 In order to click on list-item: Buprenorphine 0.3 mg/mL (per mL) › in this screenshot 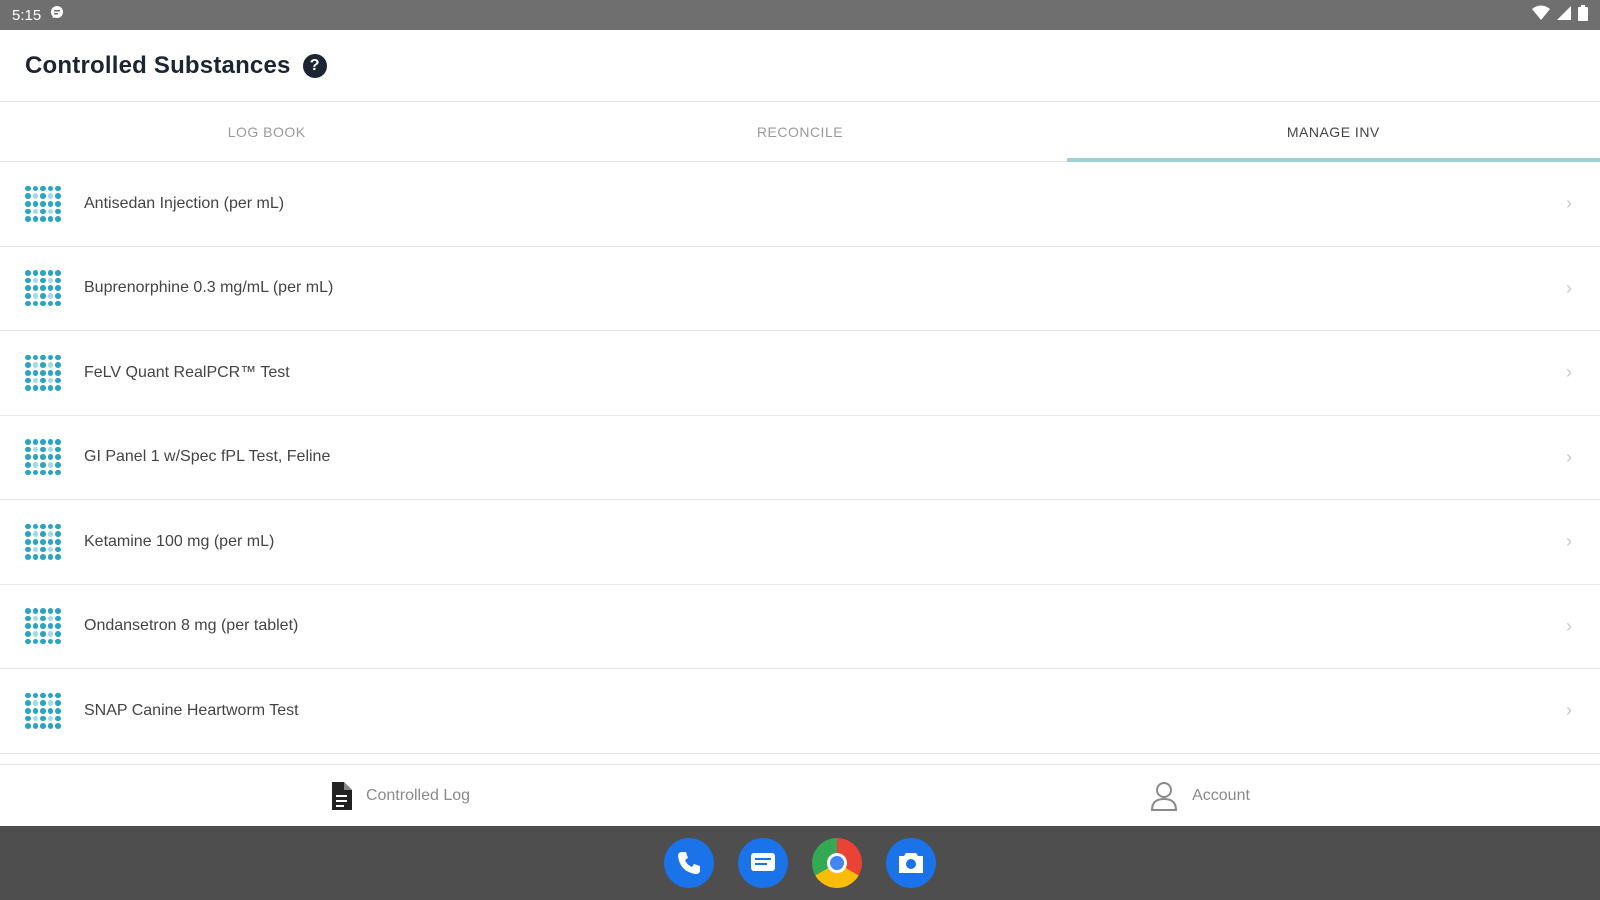, I will do `click(800, 289)`.